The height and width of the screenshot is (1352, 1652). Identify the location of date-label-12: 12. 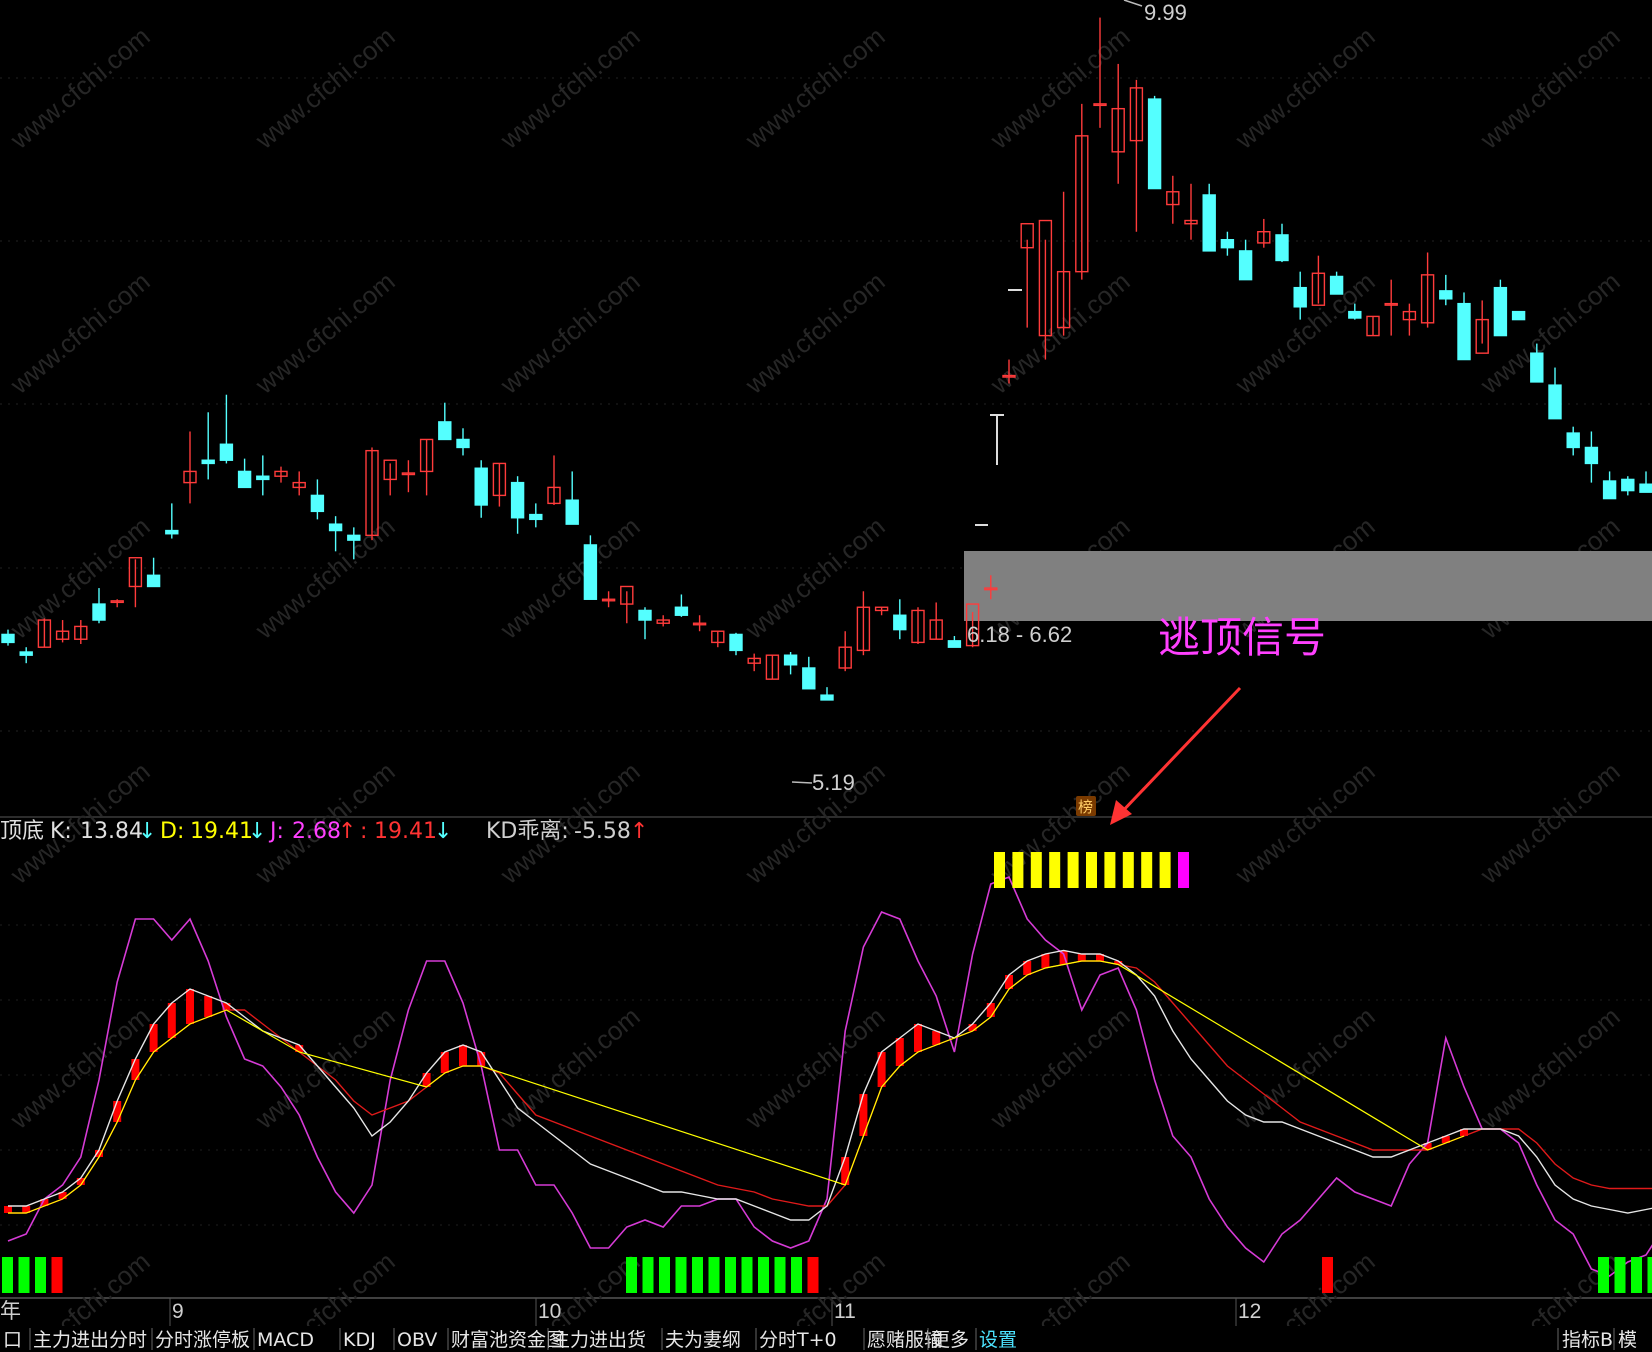
(1249, 1311).